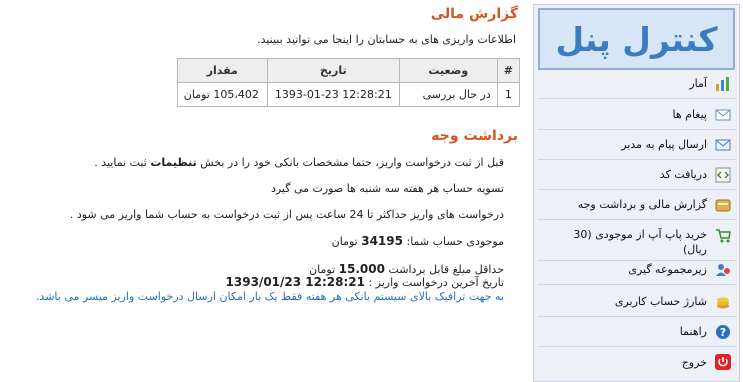 The height and width of the screenshot is (382, 743). What do you see at coordinates (474, 136) in the screenshot?
I see `withdraw-title: برداشت وجه` at bounding box center [474, 136].